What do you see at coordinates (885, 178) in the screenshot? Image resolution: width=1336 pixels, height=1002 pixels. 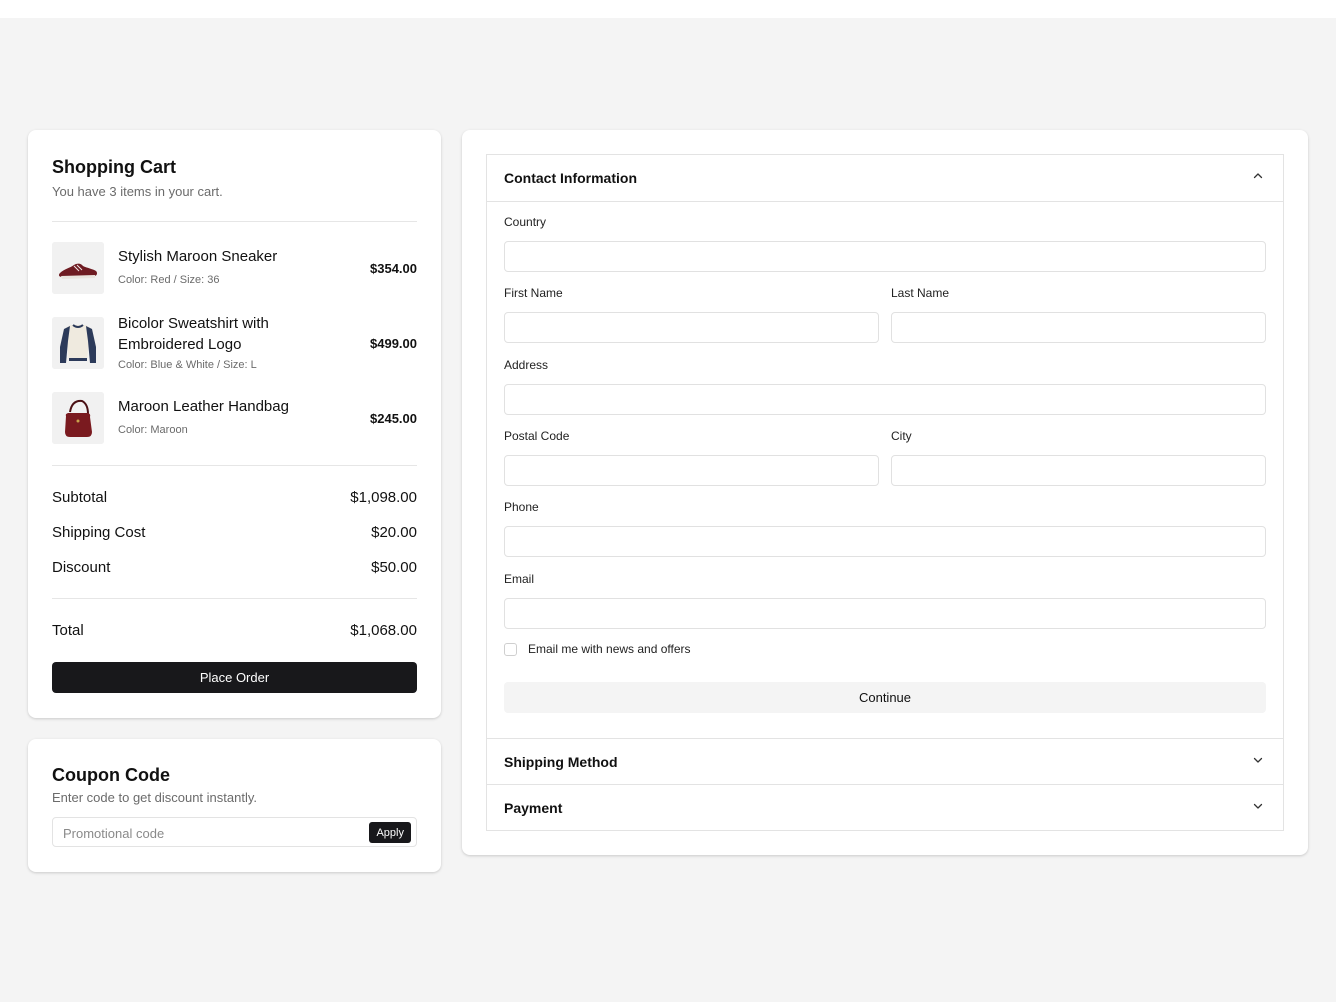 I see `contact-information-header: Contact Information` at bounding box center [885, 178].